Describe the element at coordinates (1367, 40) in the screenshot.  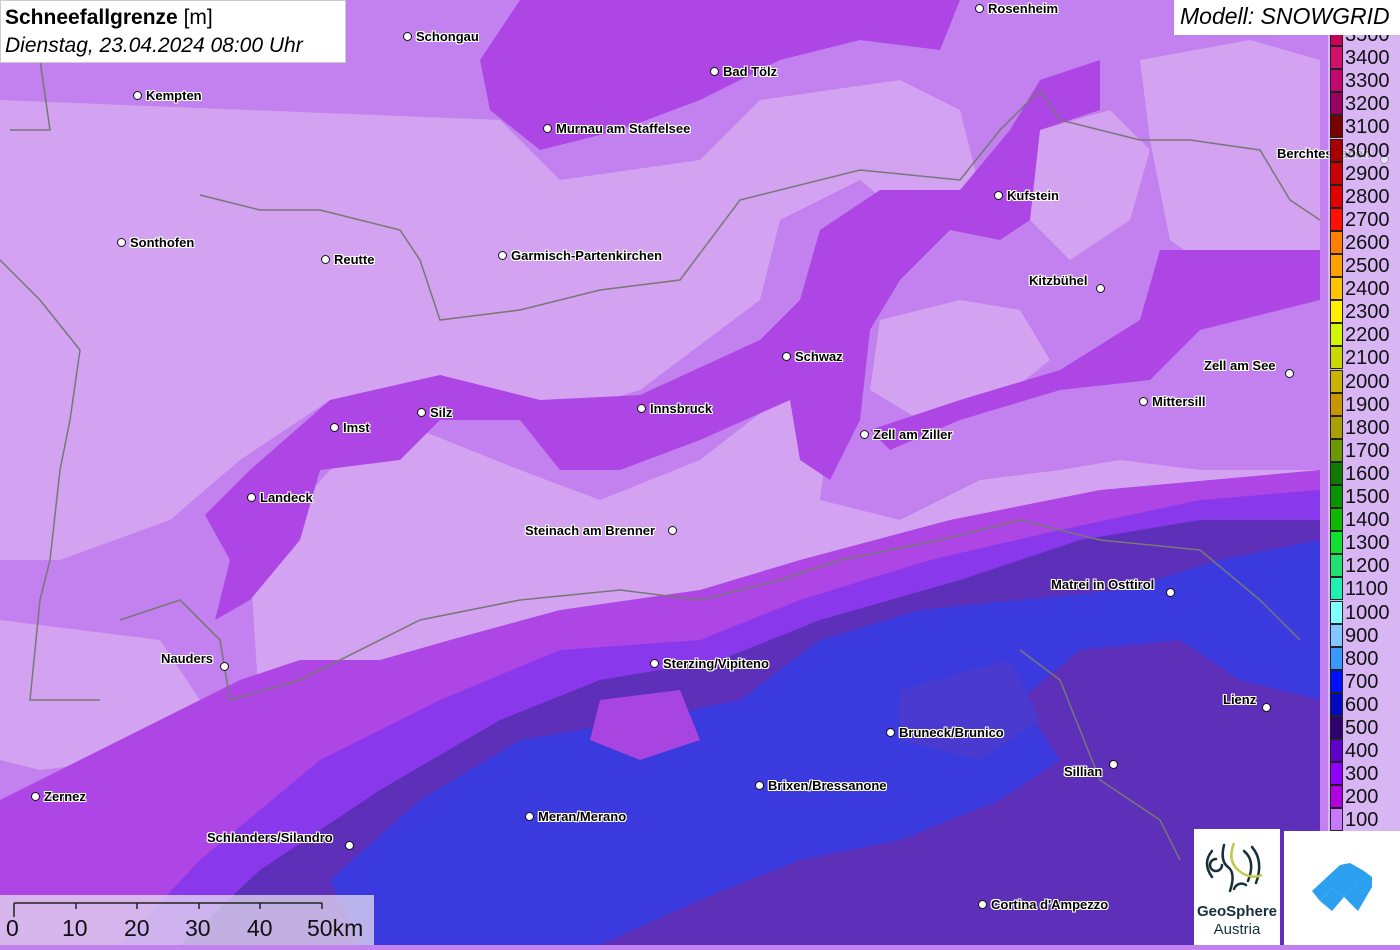
I see `legend-label: 3500` at that location.